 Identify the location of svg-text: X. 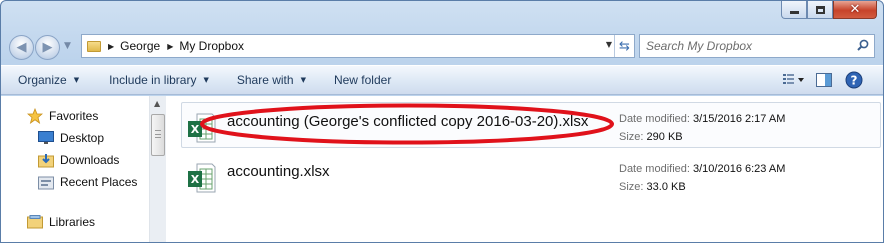
(195, 179).